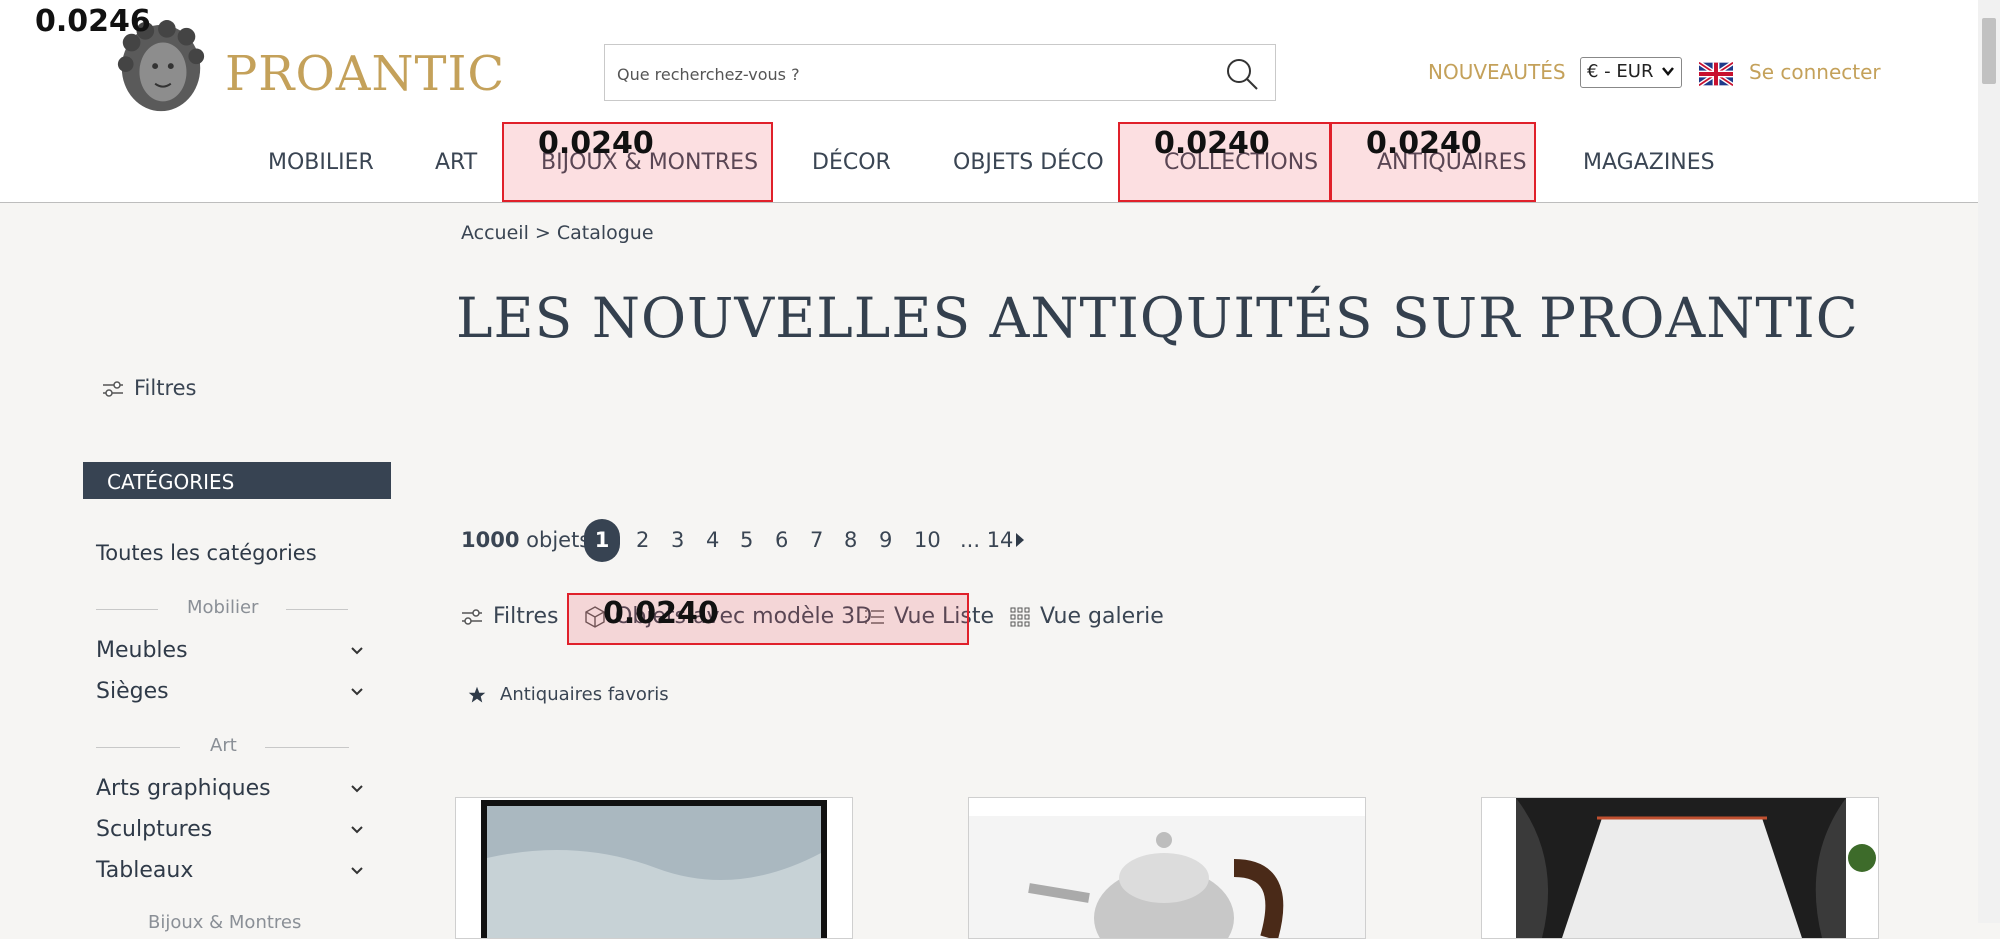  I want to click on page-3: 3, so click(677, 540).